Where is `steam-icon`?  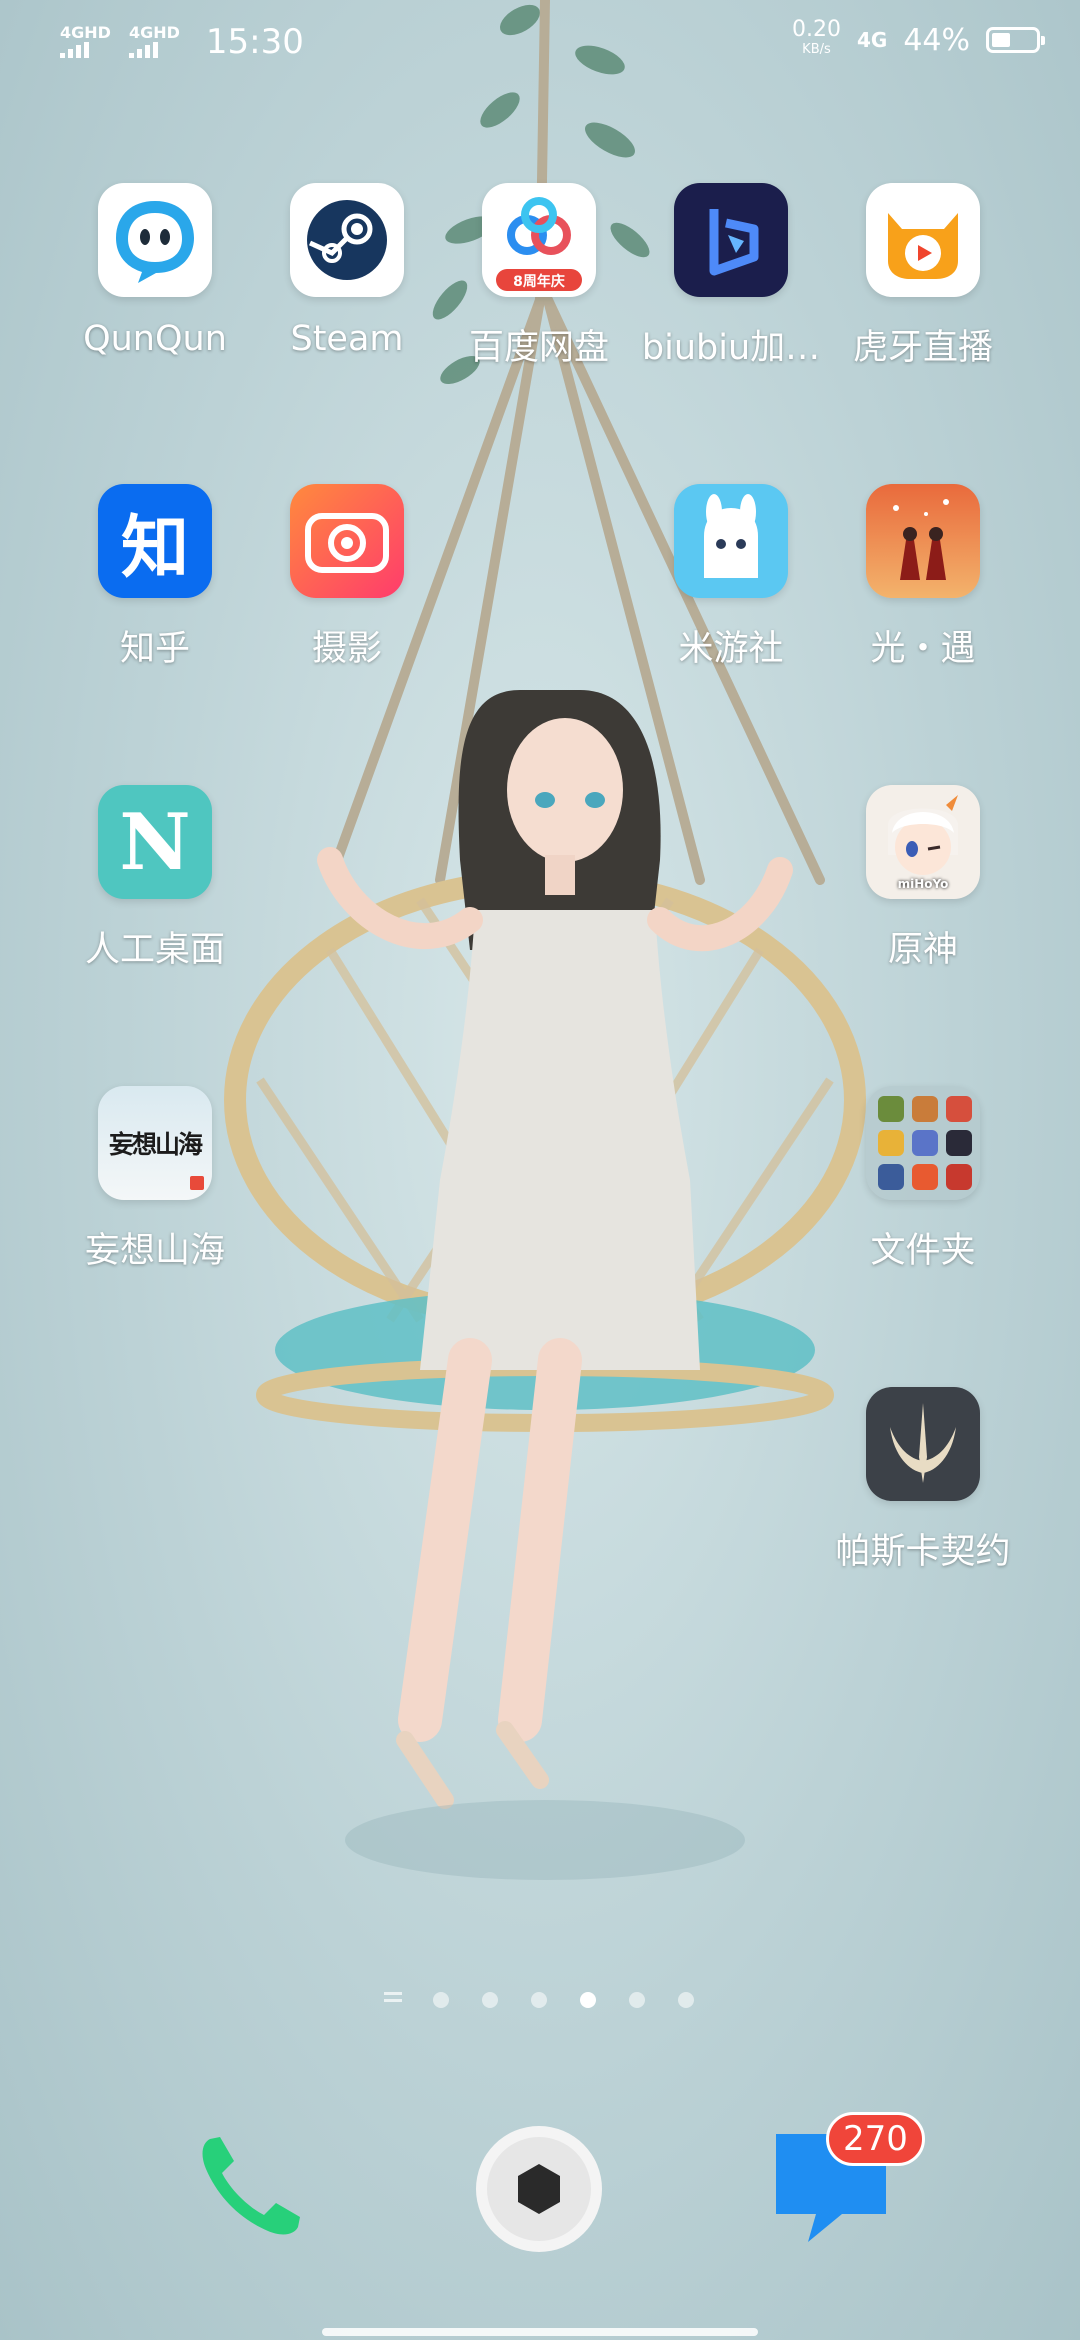
steam-icon is located at coordinates (347, 240).